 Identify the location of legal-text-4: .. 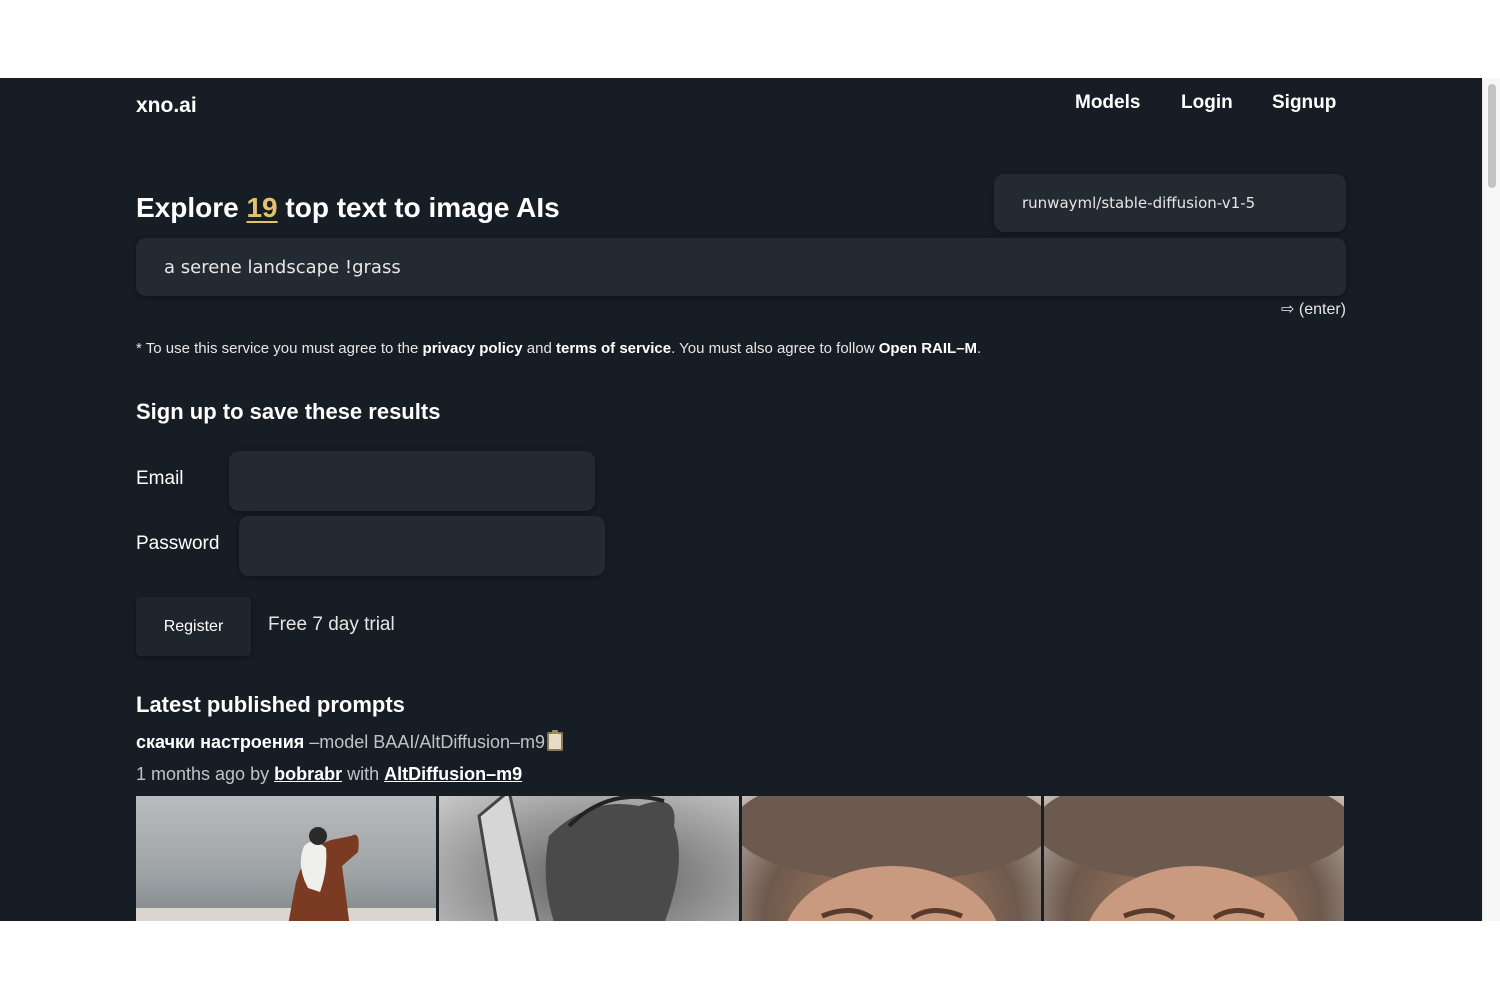
(979, 348).